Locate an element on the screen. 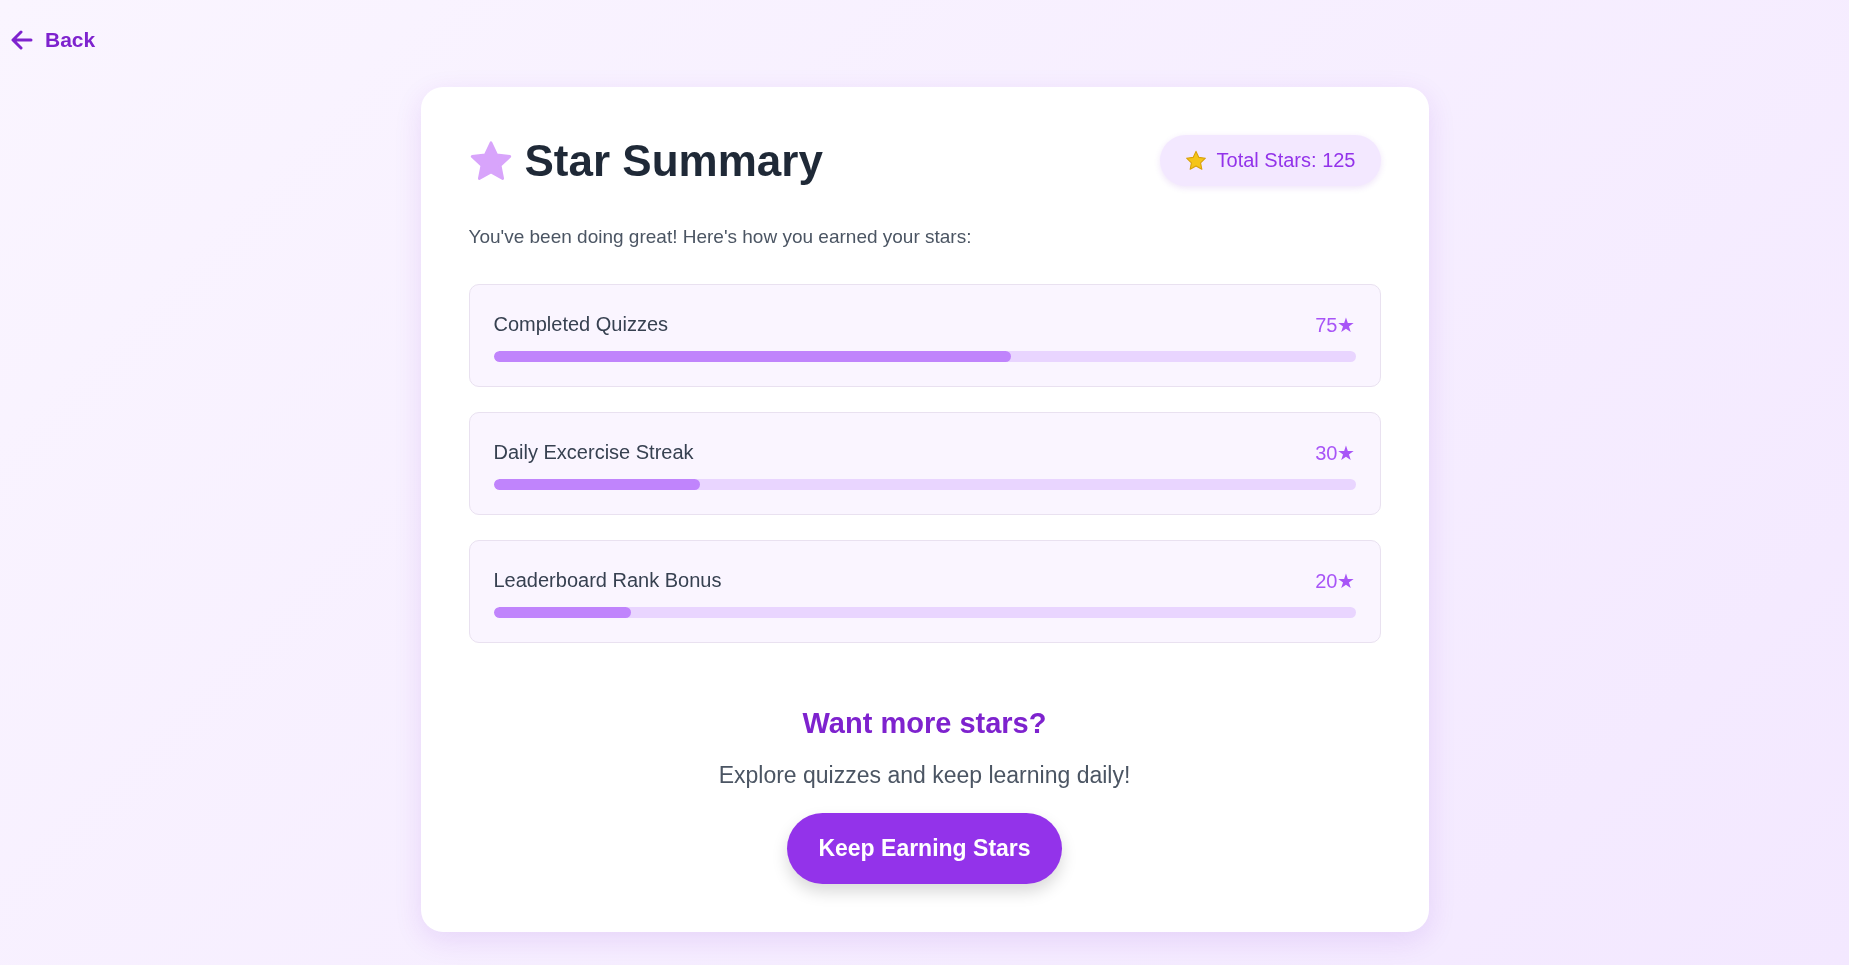 Image resolution: width=1849 pixels, height=965 pixels. cta-heading: Want more stars? is located at coordinates (924, 723).